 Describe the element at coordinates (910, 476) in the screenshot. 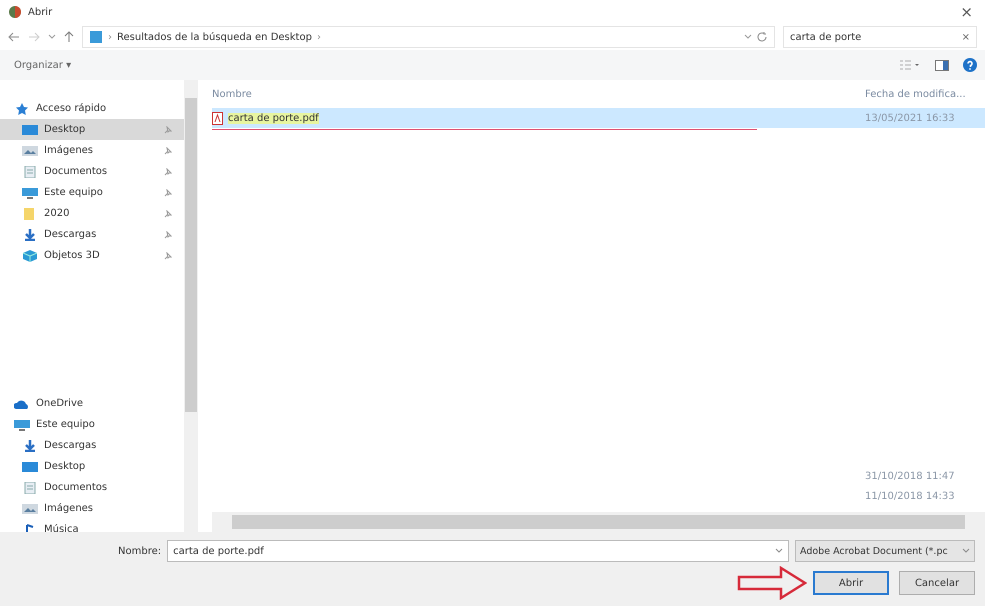

I see `date-cell-text: 31/10/2018 11:47` at that location.